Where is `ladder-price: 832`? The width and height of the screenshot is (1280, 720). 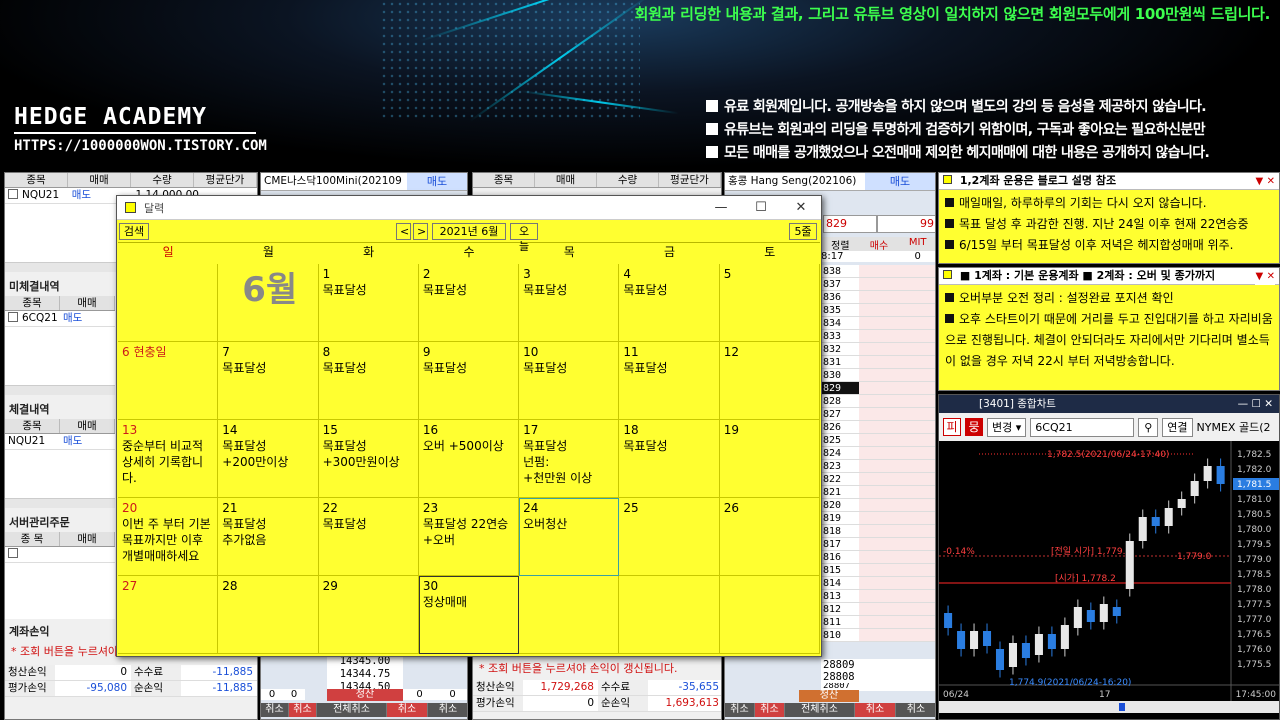 ladder-price: 832 is located at coordinates (840, 349).